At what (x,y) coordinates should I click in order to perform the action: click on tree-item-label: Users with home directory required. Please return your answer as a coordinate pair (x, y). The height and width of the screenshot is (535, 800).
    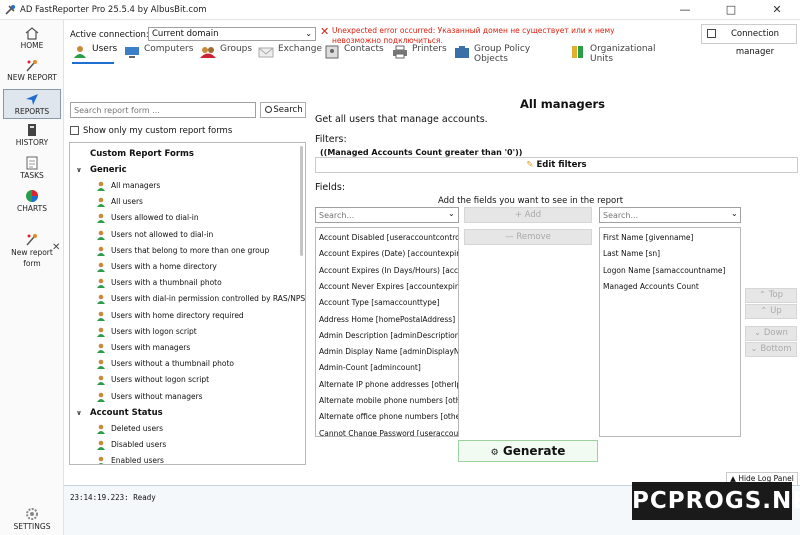
    Looking at the image, I should click on (177, 315).